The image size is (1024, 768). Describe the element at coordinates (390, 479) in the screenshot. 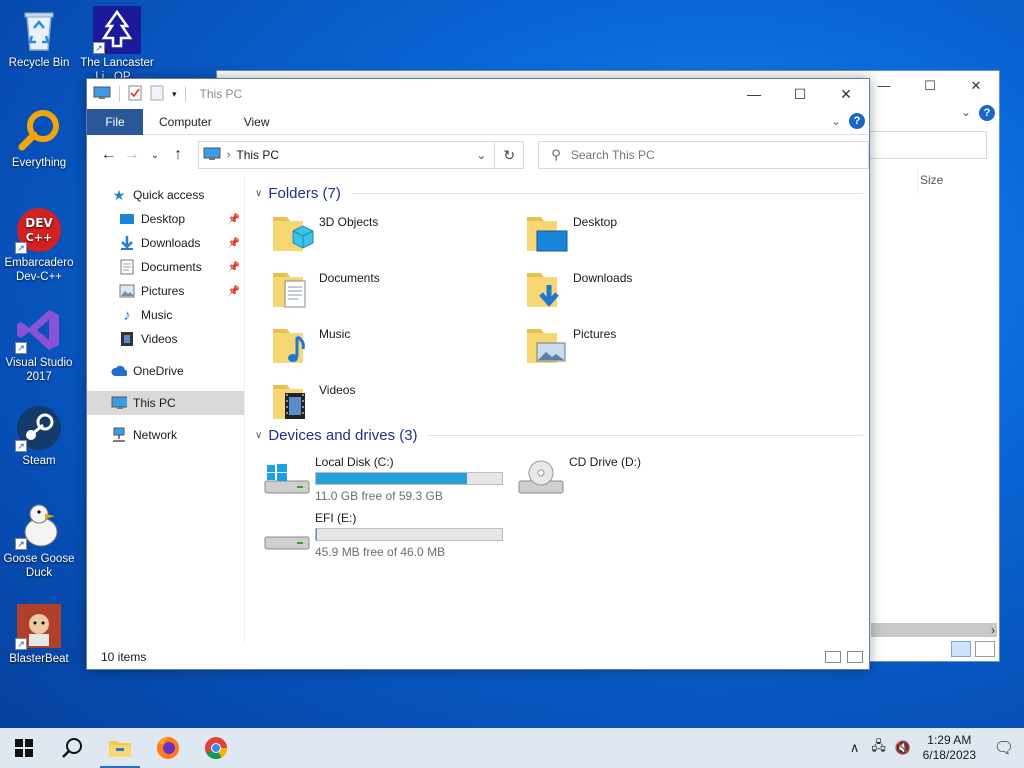

I see `drive-local-disk-c: Local Disk (C:) 11.0 GB free of 59.3 GB` at that location.